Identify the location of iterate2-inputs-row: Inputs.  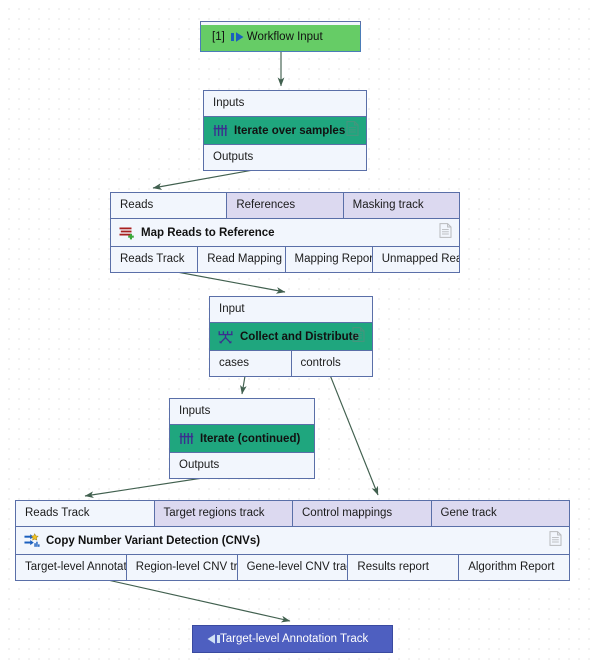
(242, 412).